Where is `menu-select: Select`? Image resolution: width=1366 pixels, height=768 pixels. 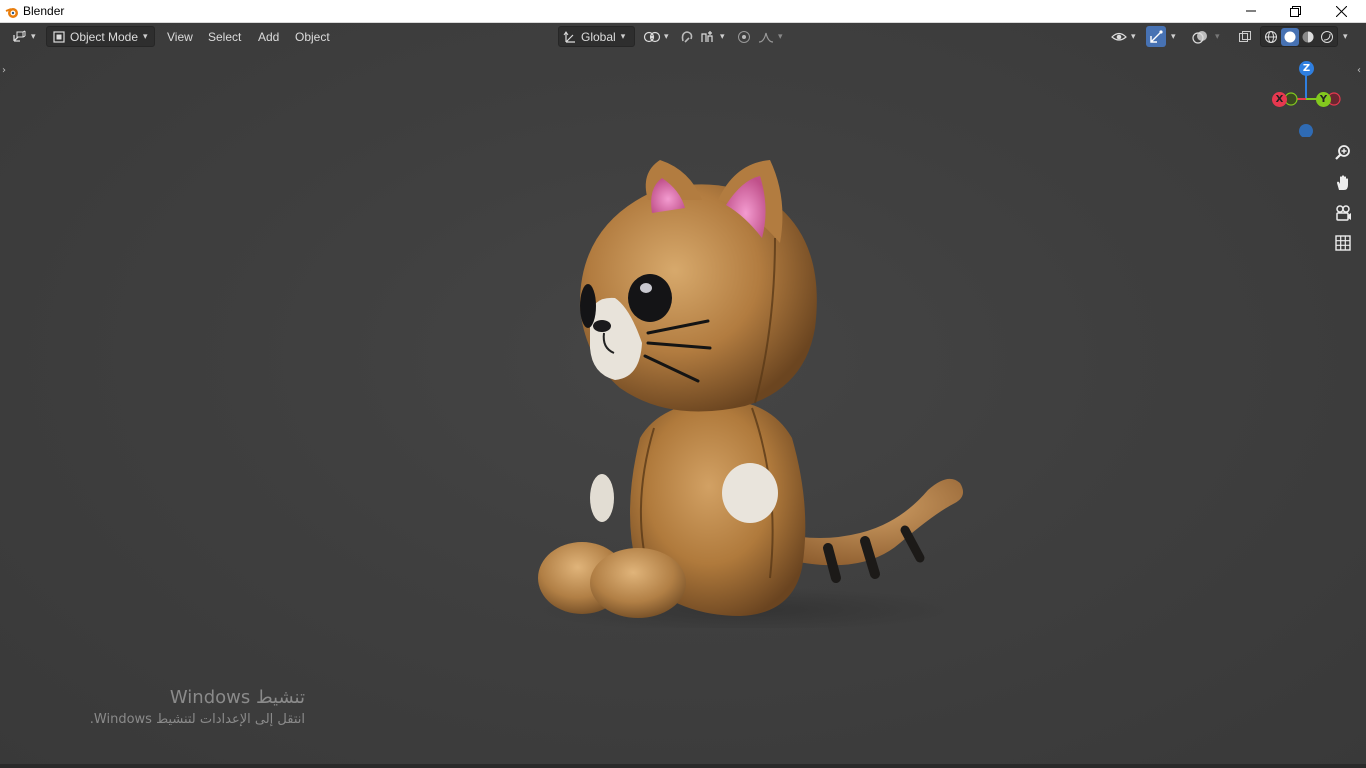 menu-select: Select is located at coordinates (224, 36).